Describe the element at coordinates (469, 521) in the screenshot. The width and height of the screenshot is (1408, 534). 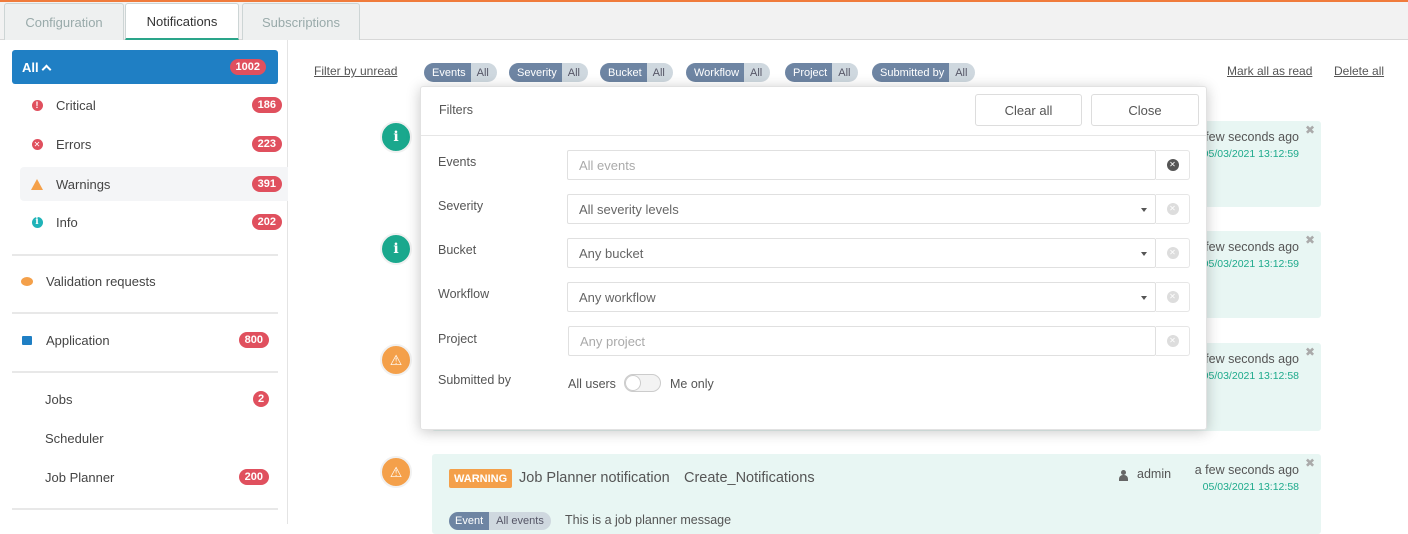
I see `tag-key: Event` at that location.